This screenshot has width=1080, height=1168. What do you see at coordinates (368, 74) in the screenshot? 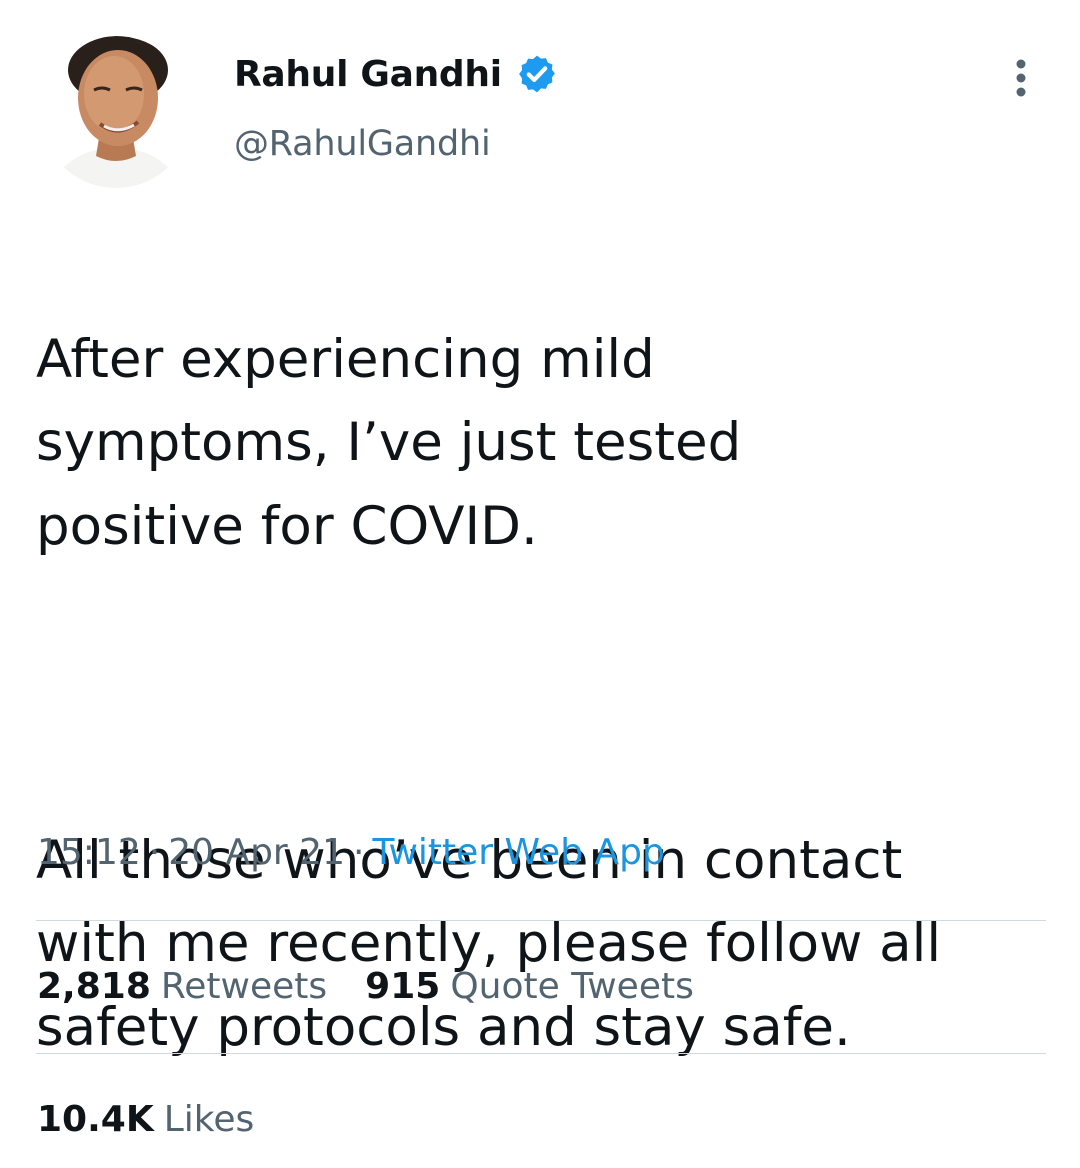
I see `author-display-name: Rahul Gandhi` at bounding box center [368, 74].